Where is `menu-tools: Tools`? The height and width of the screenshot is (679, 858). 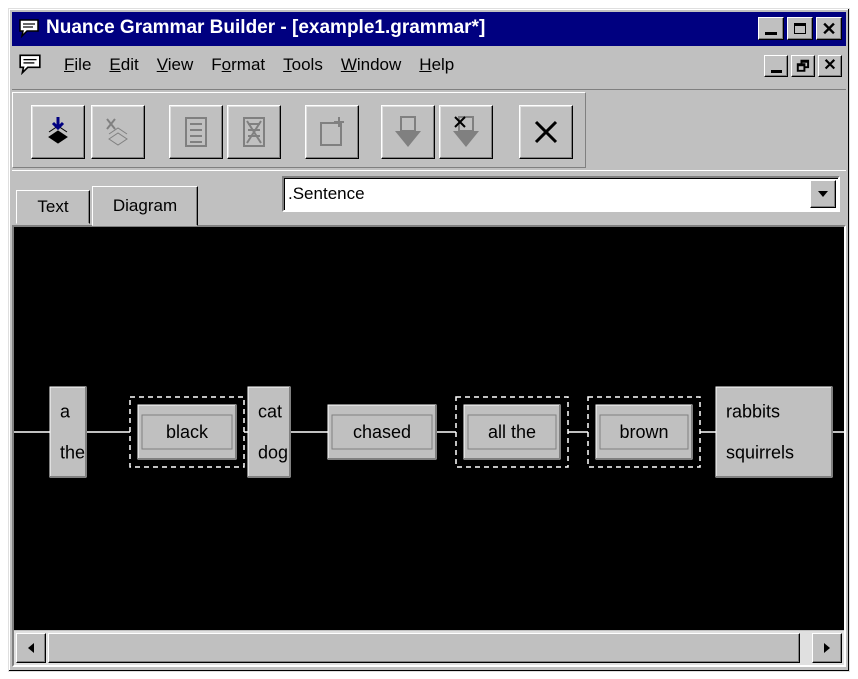 menu-tools: Tools is located at coordinates (304, 65).